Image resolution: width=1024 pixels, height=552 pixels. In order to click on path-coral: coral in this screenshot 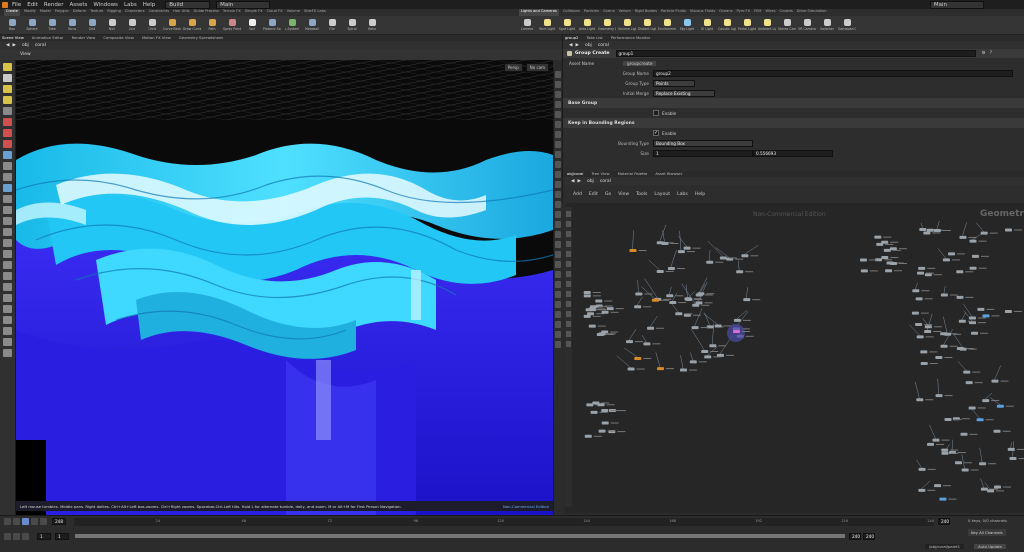, I will do `click(40, 45)`.